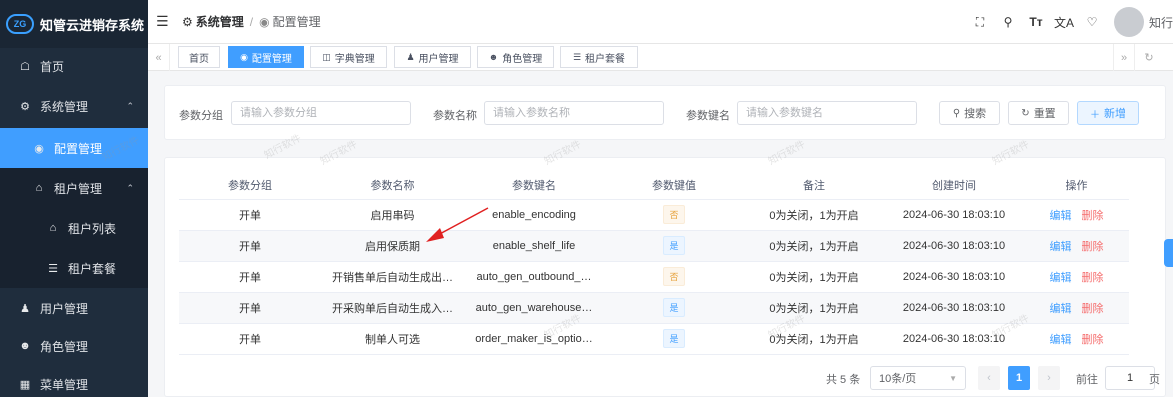 The height and width of the screenshot is (397, 1173). What do you see at coordinates (1076, 186) in the screenshot?
I see `column-header: 操作` at bounding box center [1076, 186].